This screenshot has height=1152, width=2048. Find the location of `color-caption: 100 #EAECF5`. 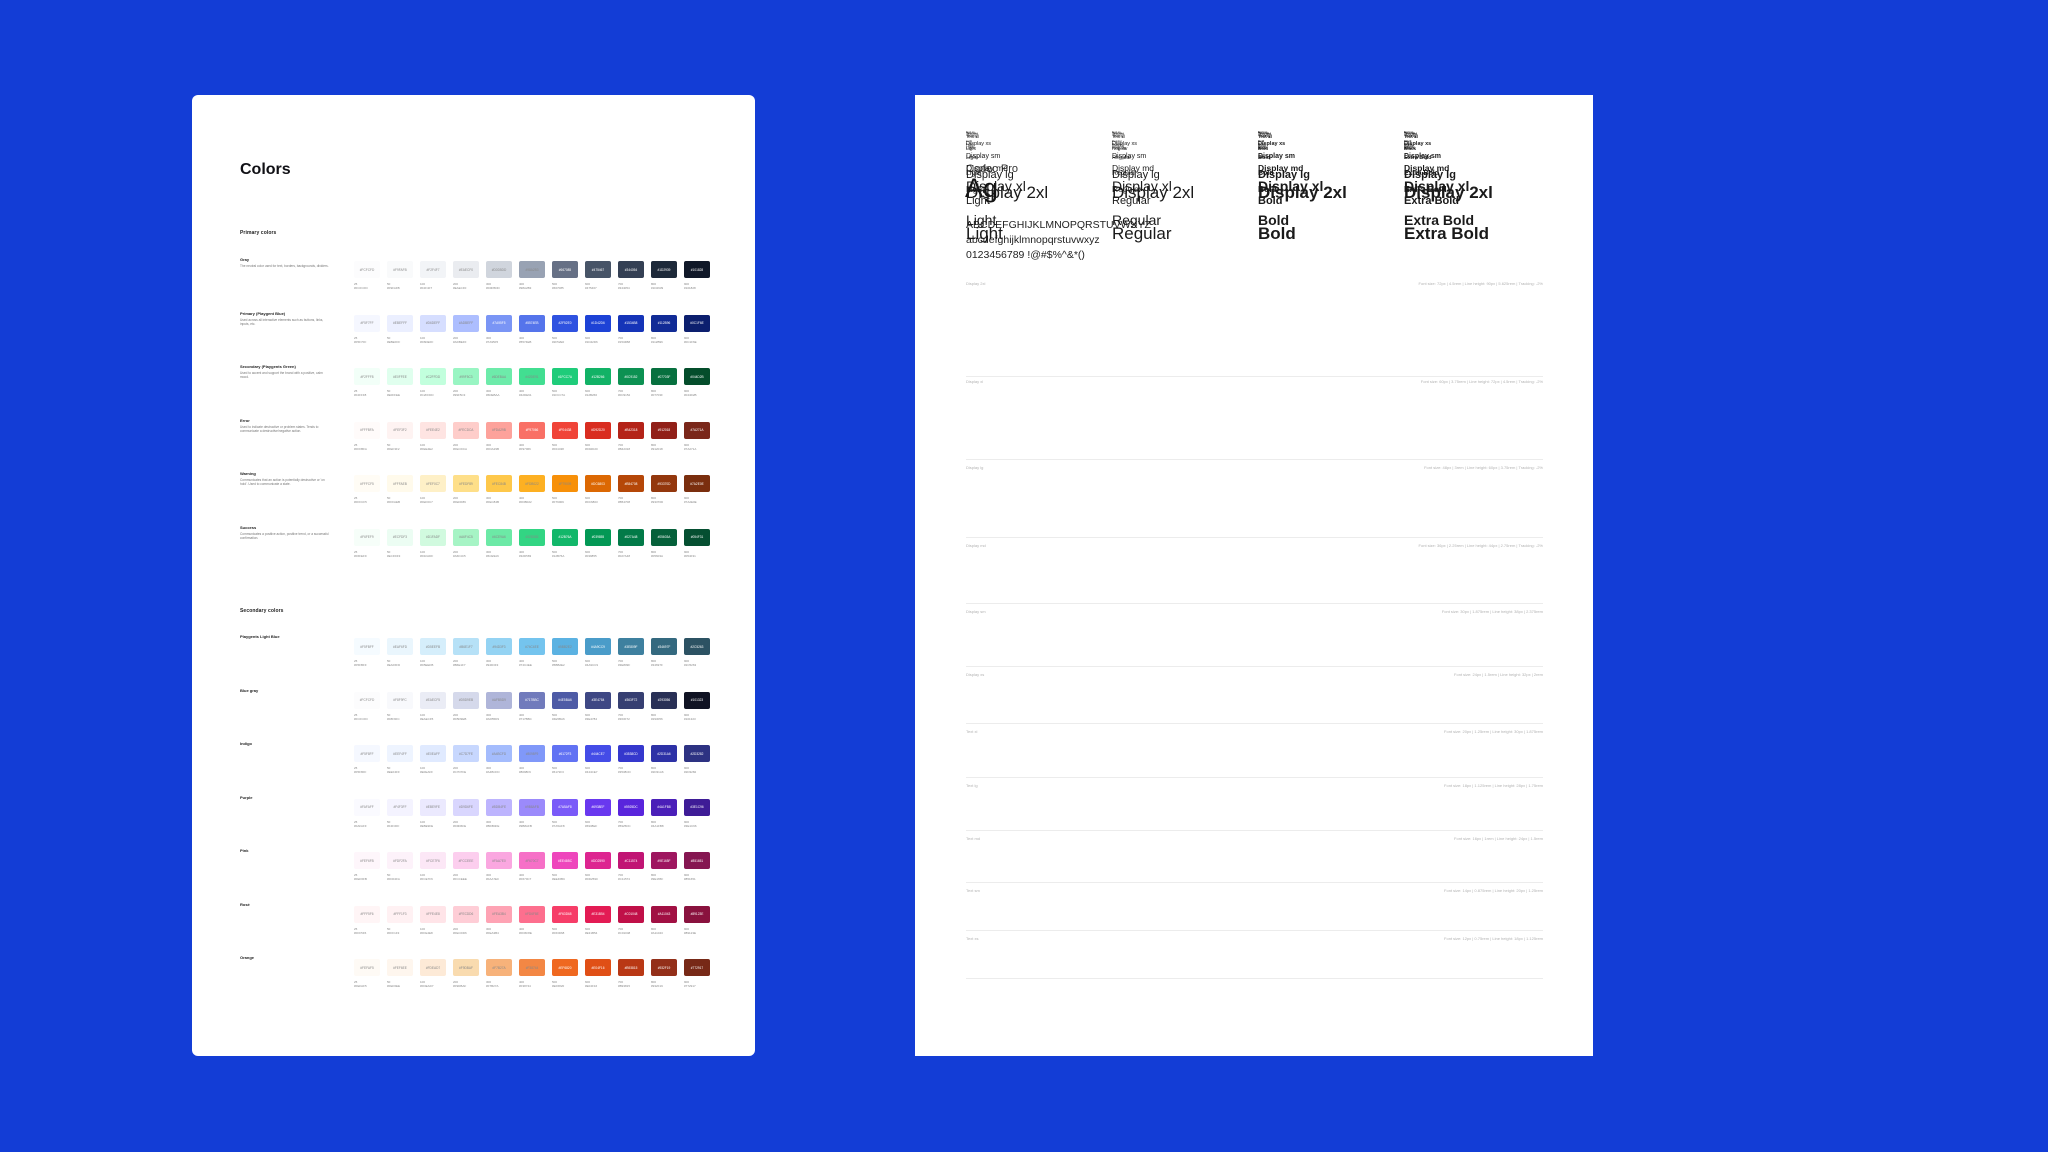

color-caption: 100 #EAECF5 is located at coordinates (433, 717).